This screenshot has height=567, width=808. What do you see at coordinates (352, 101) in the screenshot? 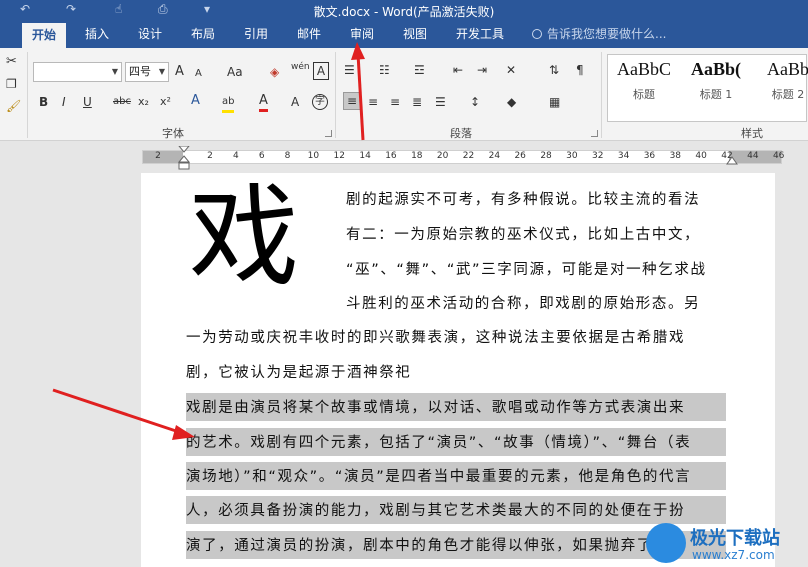
I see `align-left-button: ≡` at bounding box center [352, 101].